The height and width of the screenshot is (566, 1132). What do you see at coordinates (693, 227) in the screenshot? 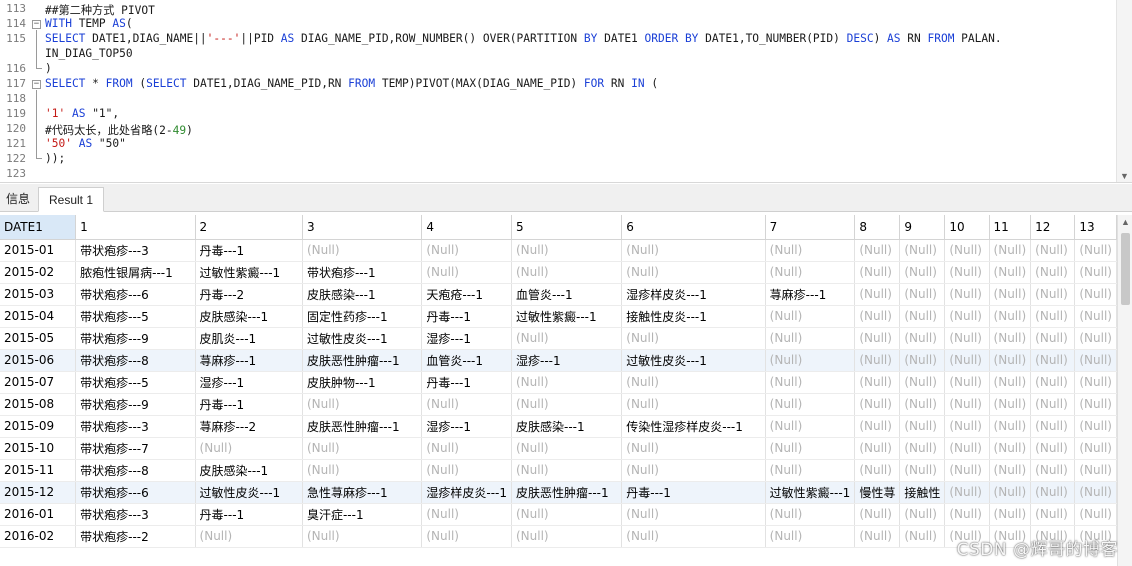
I see `column-header: 6` at bounding box center [693, 227].